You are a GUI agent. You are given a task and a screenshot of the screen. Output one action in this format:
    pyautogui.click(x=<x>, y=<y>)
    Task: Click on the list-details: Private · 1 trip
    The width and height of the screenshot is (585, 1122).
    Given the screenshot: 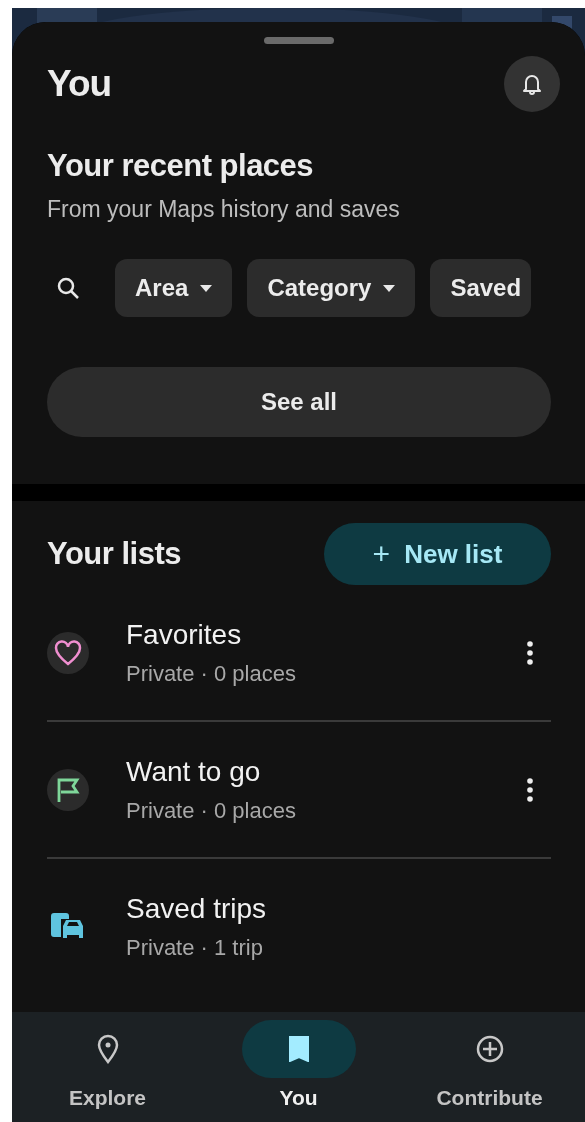 What is the action you would take?
    pyautogui.click(x=195, y=947)
    